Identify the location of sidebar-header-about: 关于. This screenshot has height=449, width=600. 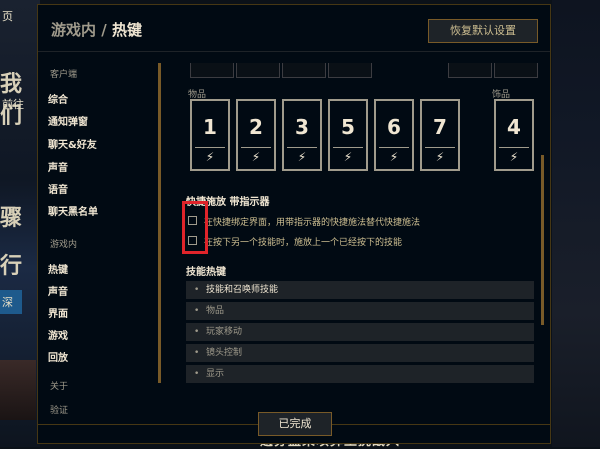
(59, 387).